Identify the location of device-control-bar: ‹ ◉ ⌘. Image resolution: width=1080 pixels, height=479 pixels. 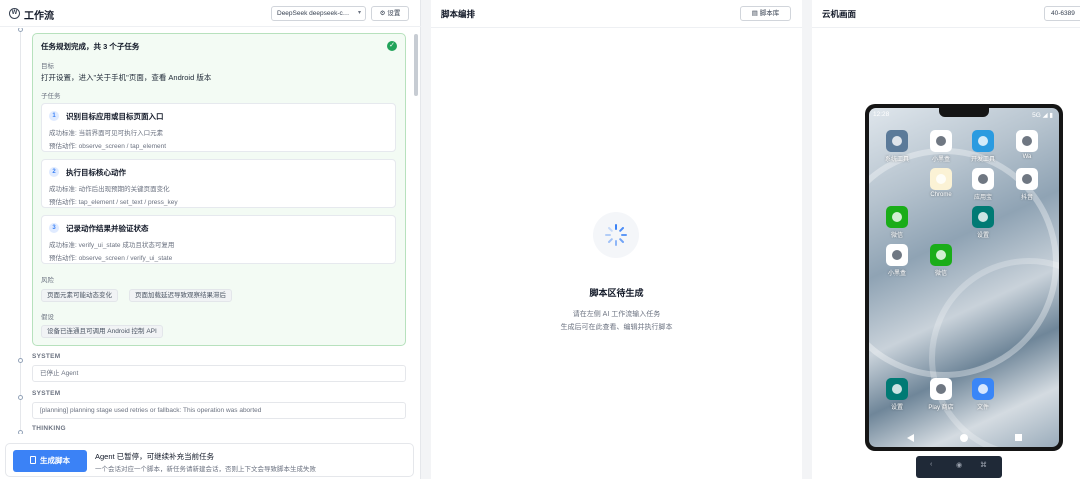
(959, 467).